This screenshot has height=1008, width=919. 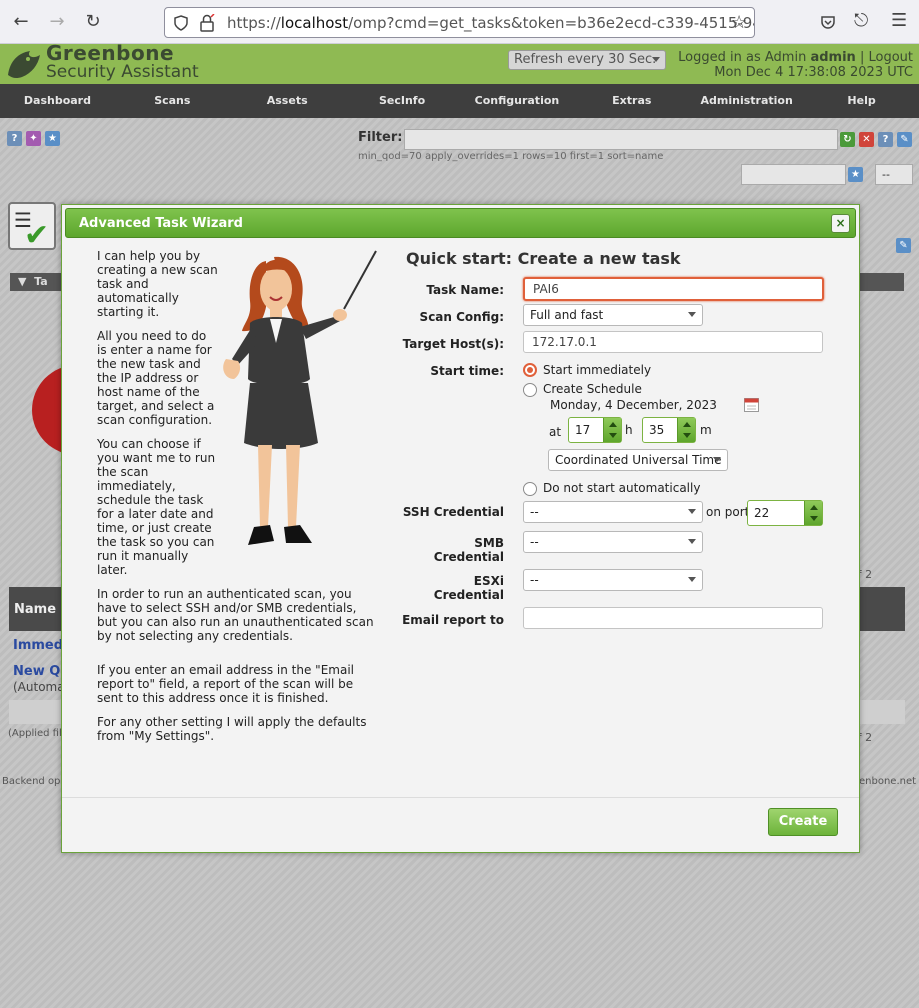 What do you see at coordinates (613, 580) in the screenshot?
I see `esxi-credential-select: --` at bounding box center [613, 580].